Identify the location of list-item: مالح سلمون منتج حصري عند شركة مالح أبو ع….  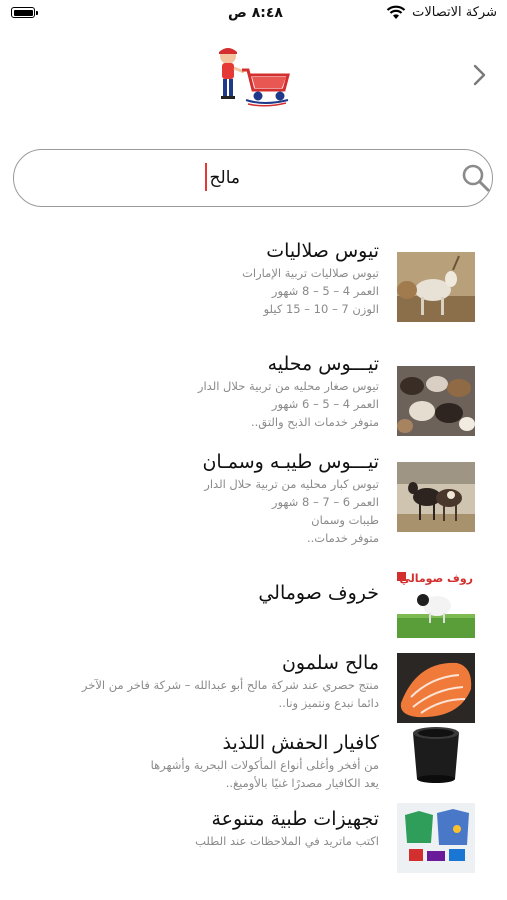
(253, 684).